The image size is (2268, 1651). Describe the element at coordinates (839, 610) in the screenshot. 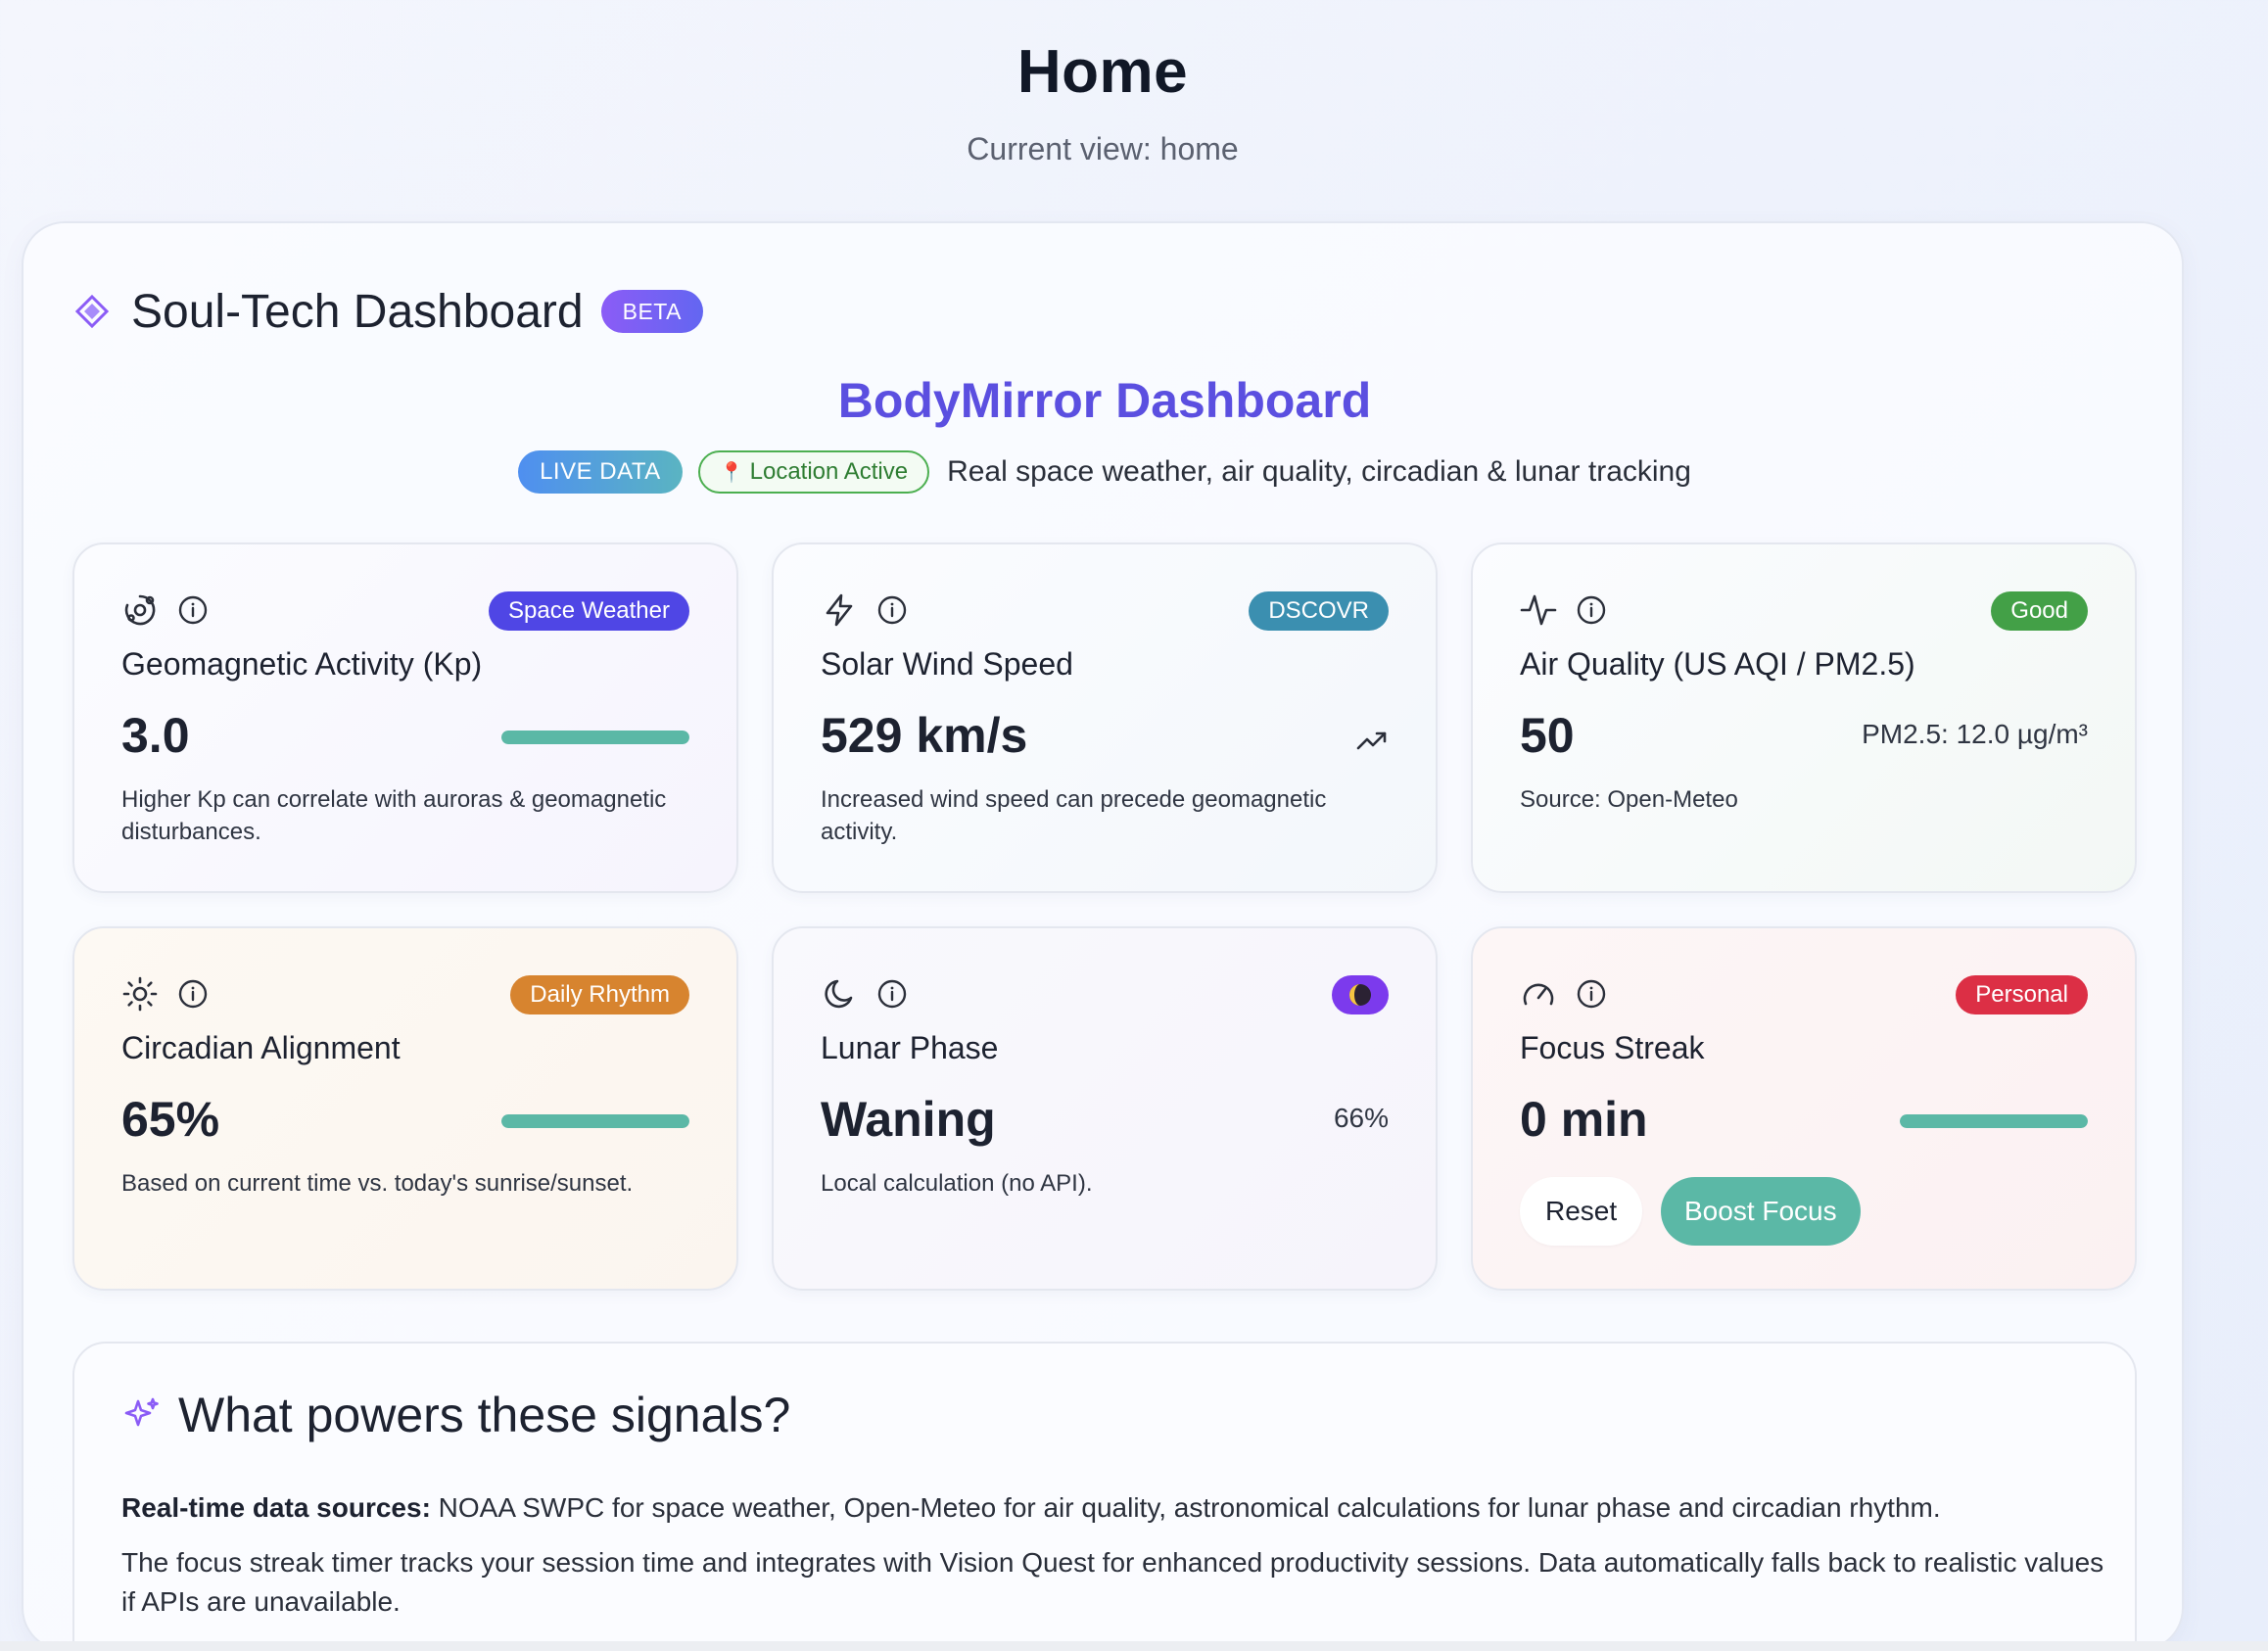

I see `zap-icon` at that location.